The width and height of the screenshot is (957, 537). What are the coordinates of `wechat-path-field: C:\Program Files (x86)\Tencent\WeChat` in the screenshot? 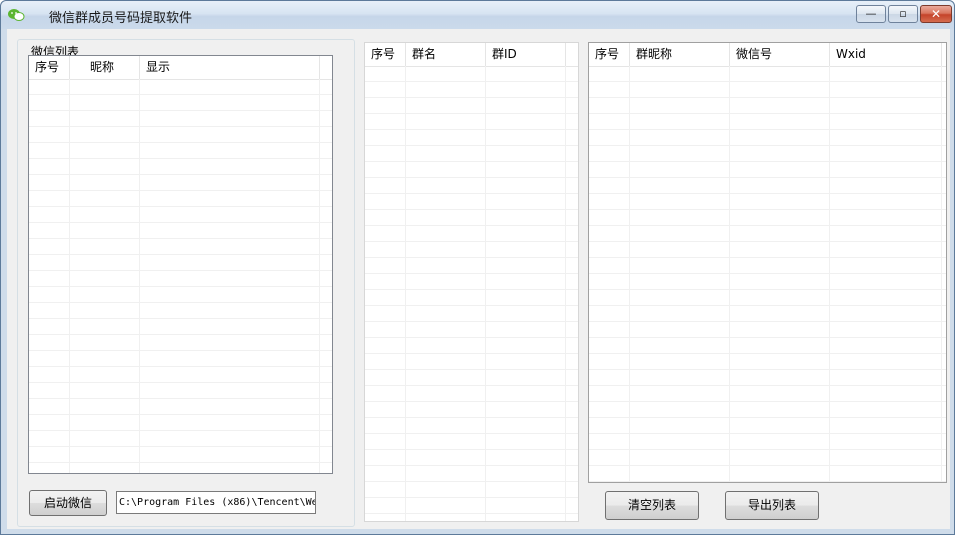 It's located at (216, 502).